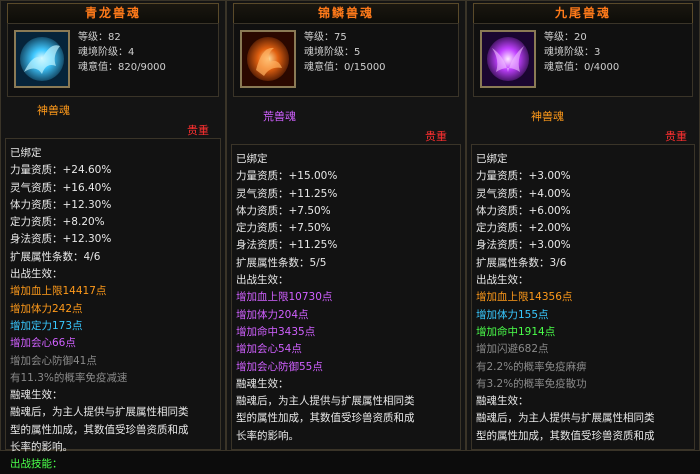  What do you see at coordinates (268, 59) in the screenshot?
I see `jinlin-soul-icon` at bounding box center [268, 59].